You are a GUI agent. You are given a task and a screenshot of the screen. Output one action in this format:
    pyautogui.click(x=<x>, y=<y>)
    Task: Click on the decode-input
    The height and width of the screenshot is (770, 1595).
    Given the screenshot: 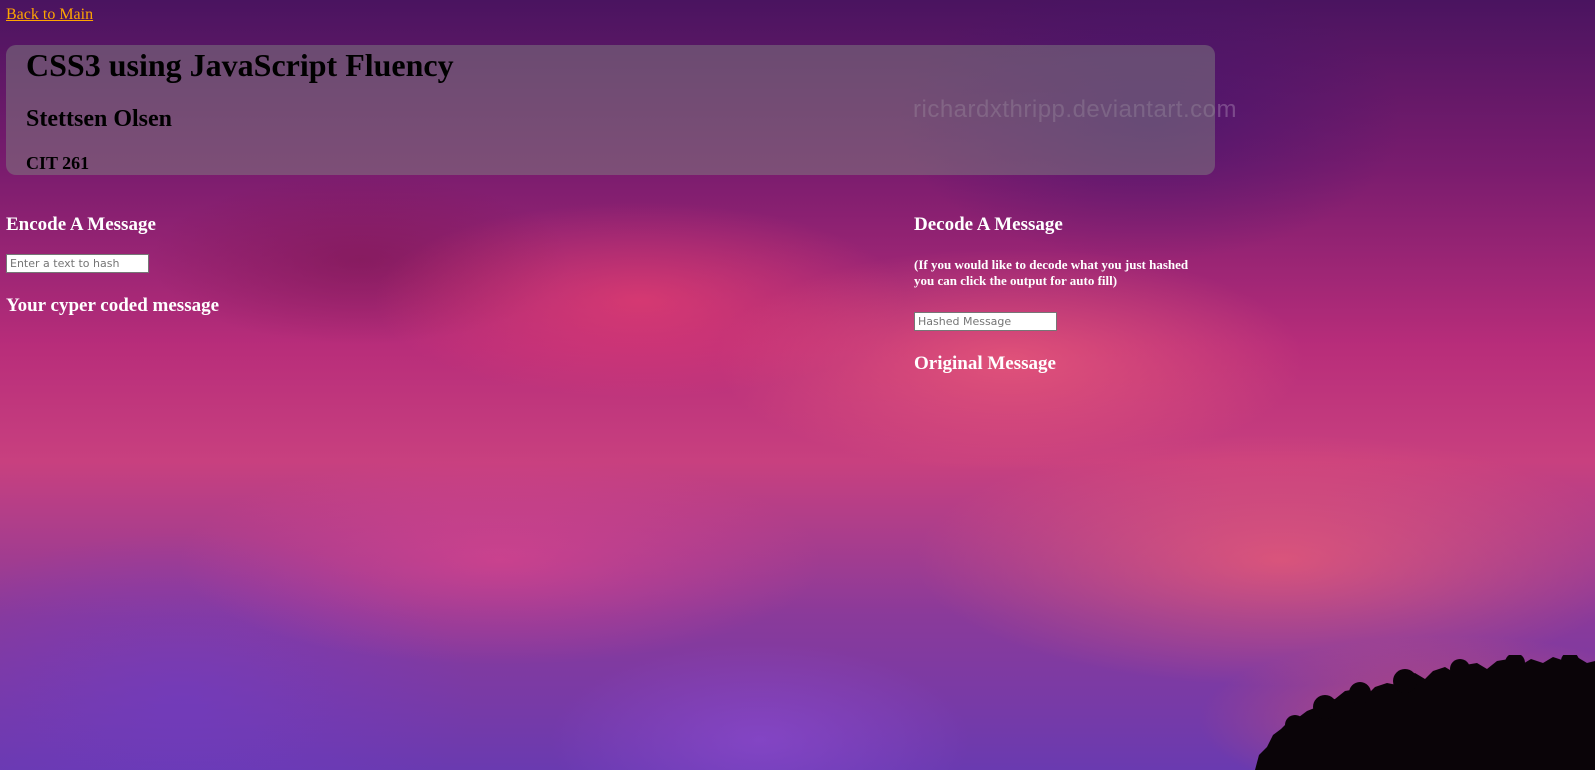 What is the action you would take?
    pyautogui.click(x=985, y=321)
    